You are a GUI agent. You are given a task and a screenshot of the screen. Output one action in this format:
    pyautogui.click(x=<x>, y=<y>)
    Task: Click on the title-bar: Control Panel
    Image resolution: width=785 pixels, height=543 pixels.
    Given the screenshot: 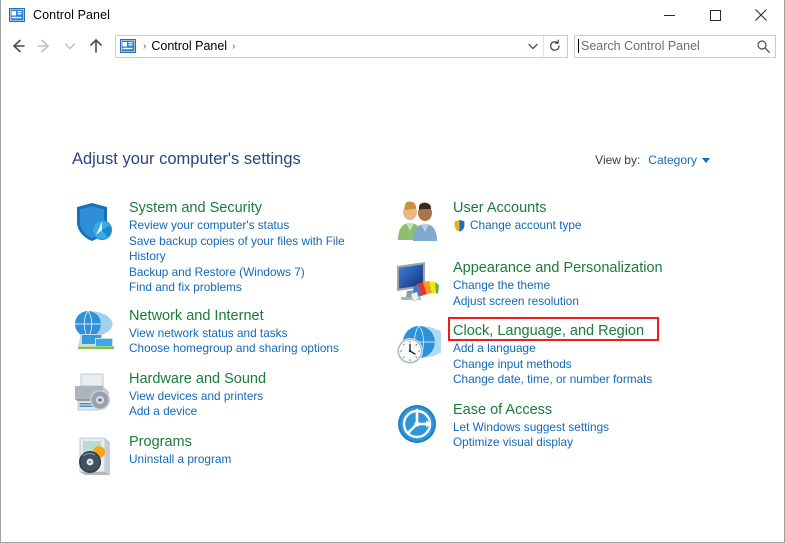 What is the action you would take?
    pyautogui.click(x=392, y=15)
    